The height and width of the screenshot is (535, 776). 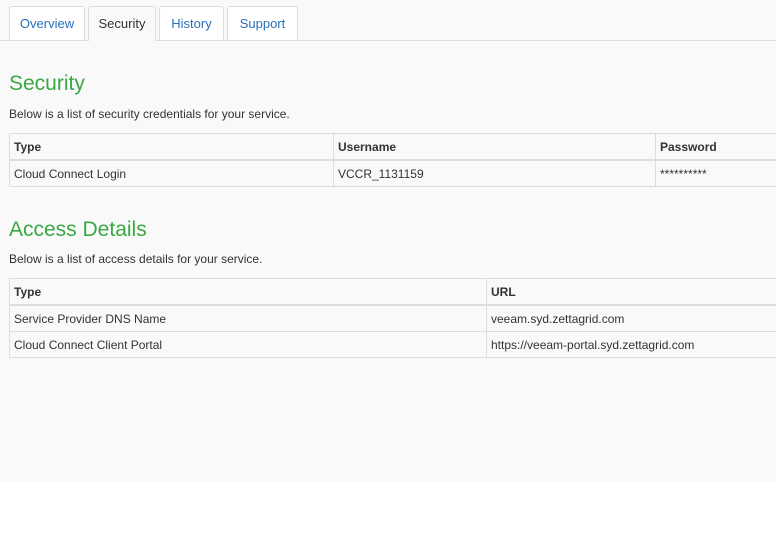 What do you see at coordinates (715, 147) in the screenshot?
I see `column-header-password: Password` at bounding box center [715, 147].